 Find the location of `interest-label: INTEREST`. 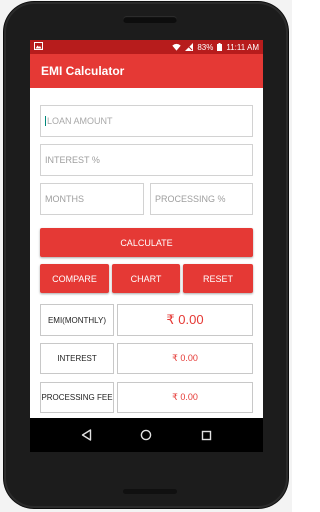

interest-label: INTEREST is located at coordinates (77, 358).